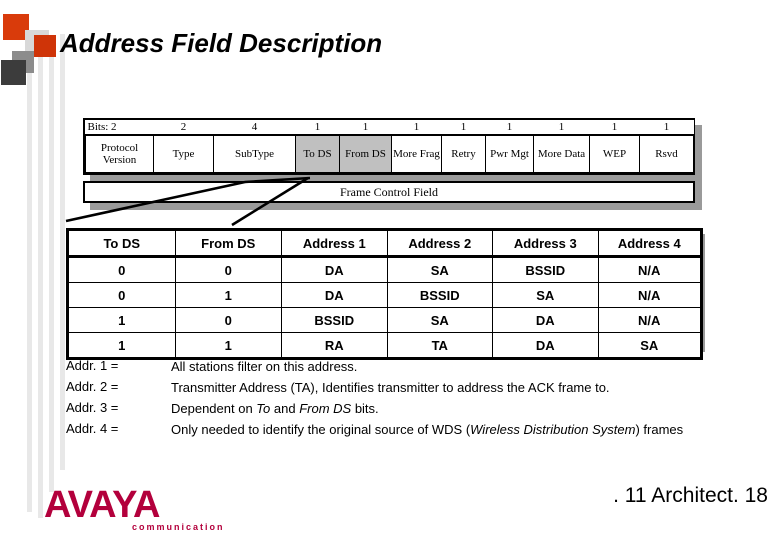 This screenshot has height=540, width=780. Describe the element at coordinates (317, 128) in the screenshot. I see `bits-cell-3: 1` at that location.